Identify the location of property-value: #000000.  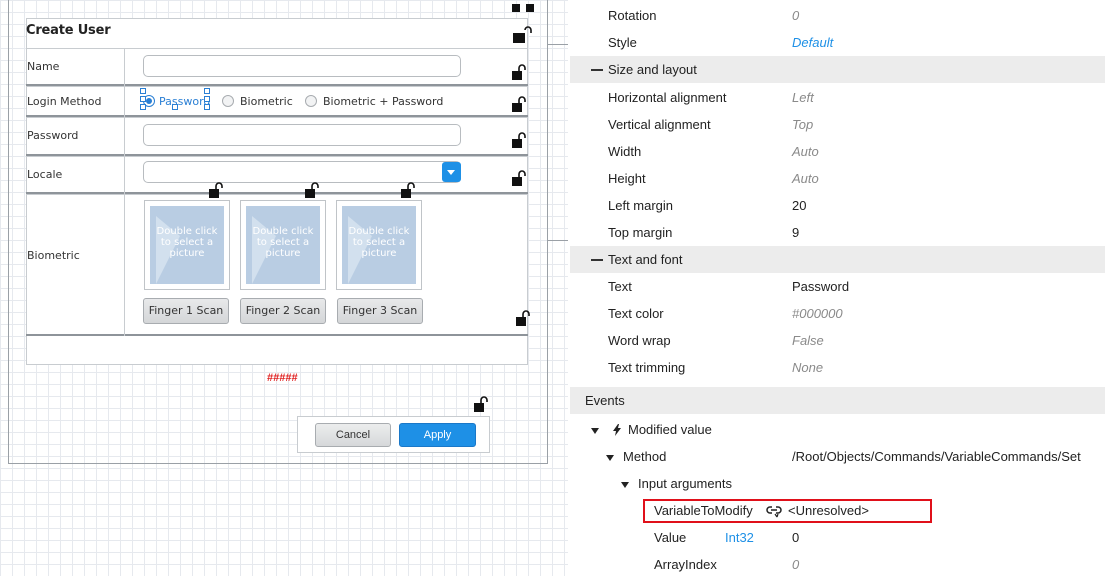
(817, 313).